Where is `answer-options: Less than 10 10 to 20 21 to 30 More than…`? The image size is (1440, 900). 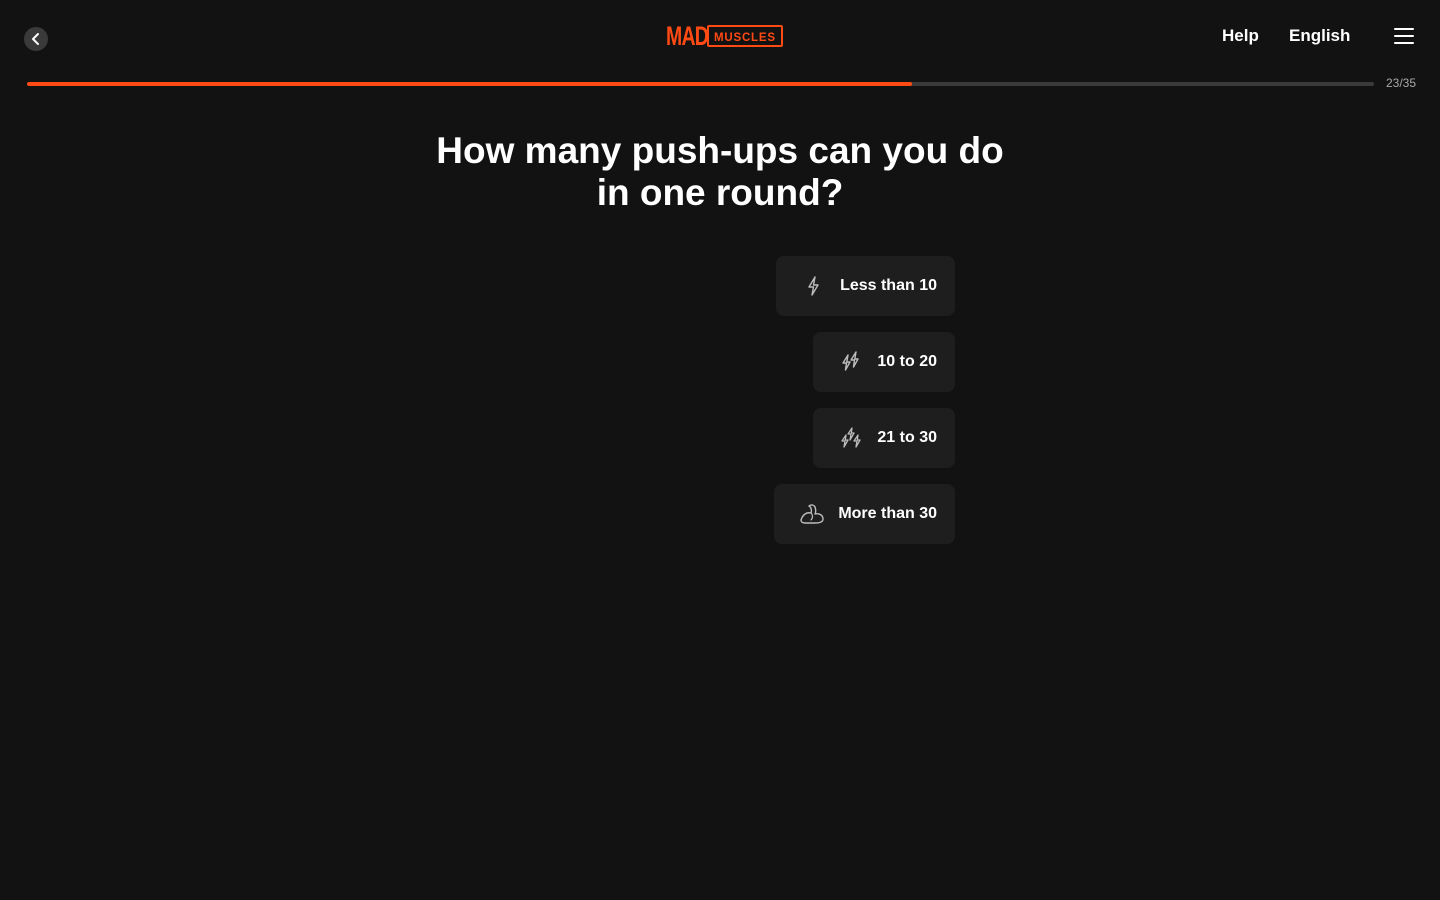 answer-options: Less than 10 10 to 20 21 to 30 More than… is located at coordinates (837, 408).